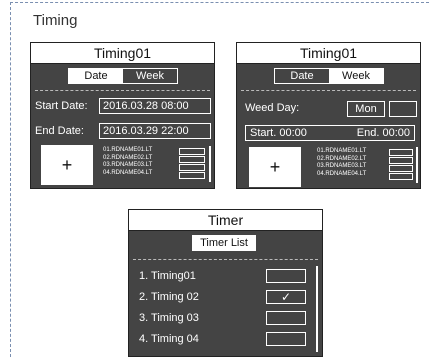 The width and height of the screenshot is (433, 361). Describe the element at coordinates (330, 133) in the screenshot. I see `time-range-field: Start. 00:00 End. 00:00` at that location.